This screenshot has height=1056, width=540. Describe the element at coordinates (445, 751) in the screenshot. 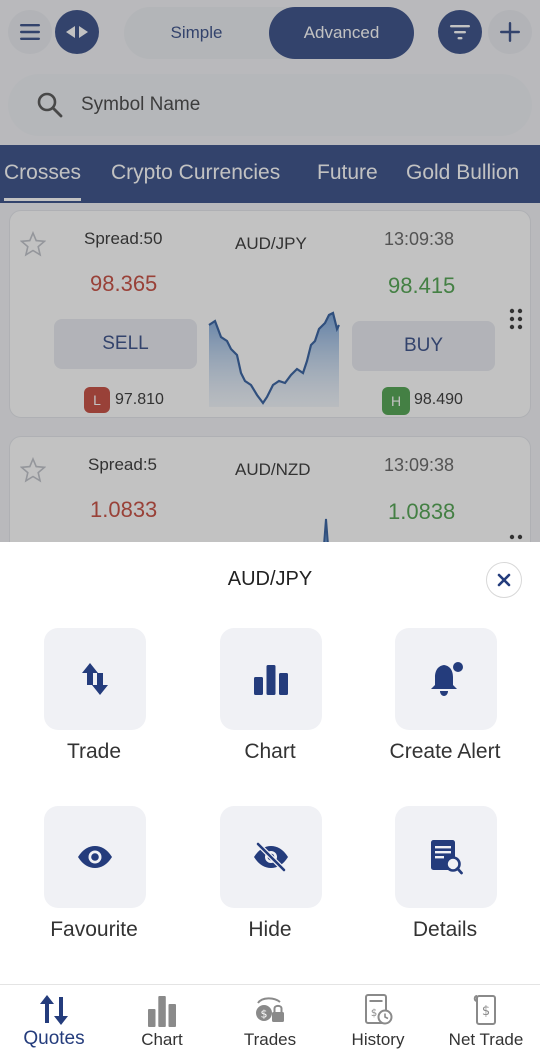

I see `action-create-alert-label: Create Alert` at that location.